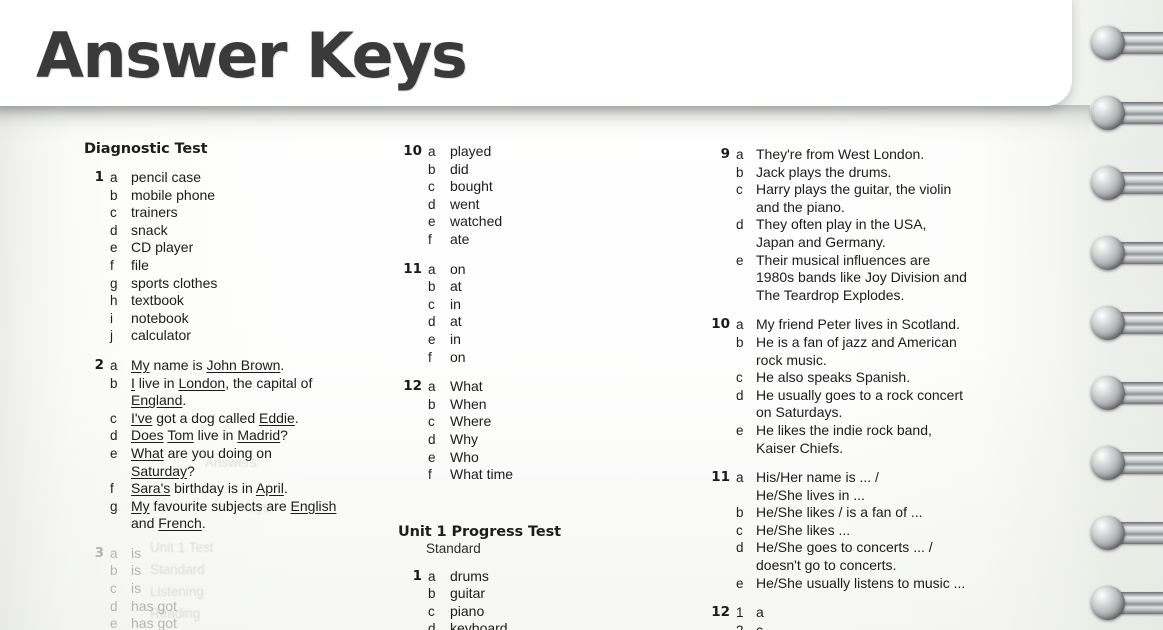 The image size is (1163, 630). What do you see at coordinates (824, 171) in the screenshot?
I see `answer-text: Jack plays the drums.` at bounding box center [824, 171].